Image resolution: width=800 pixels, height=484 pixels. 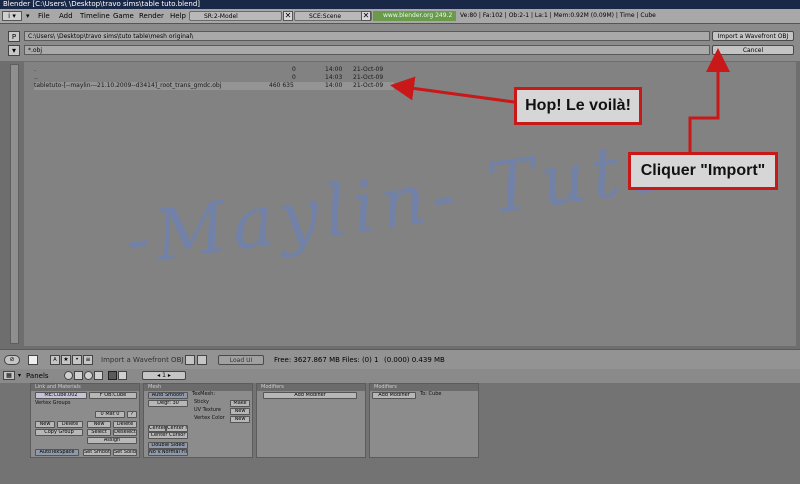 I want to click on operation-label: Import a Wavefront OBJ, so click(x=142, y=360).